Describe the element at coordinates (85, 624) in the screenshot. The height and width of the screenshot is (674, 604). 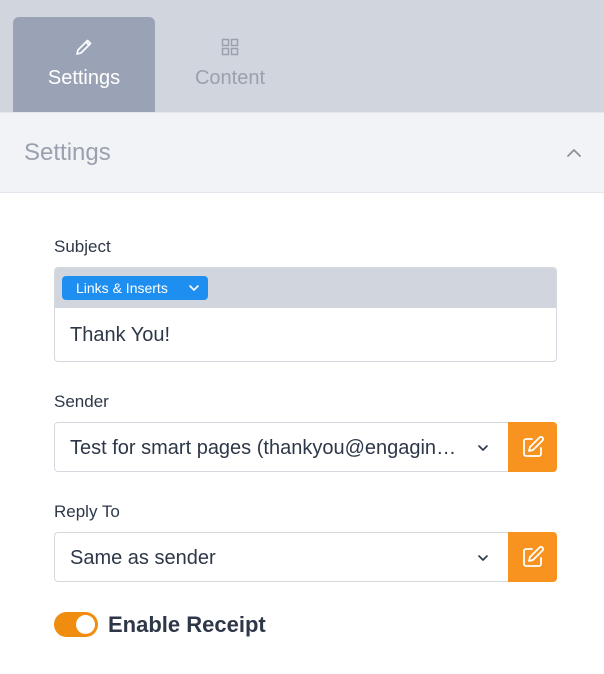
I see `toggle-knob` at that location.